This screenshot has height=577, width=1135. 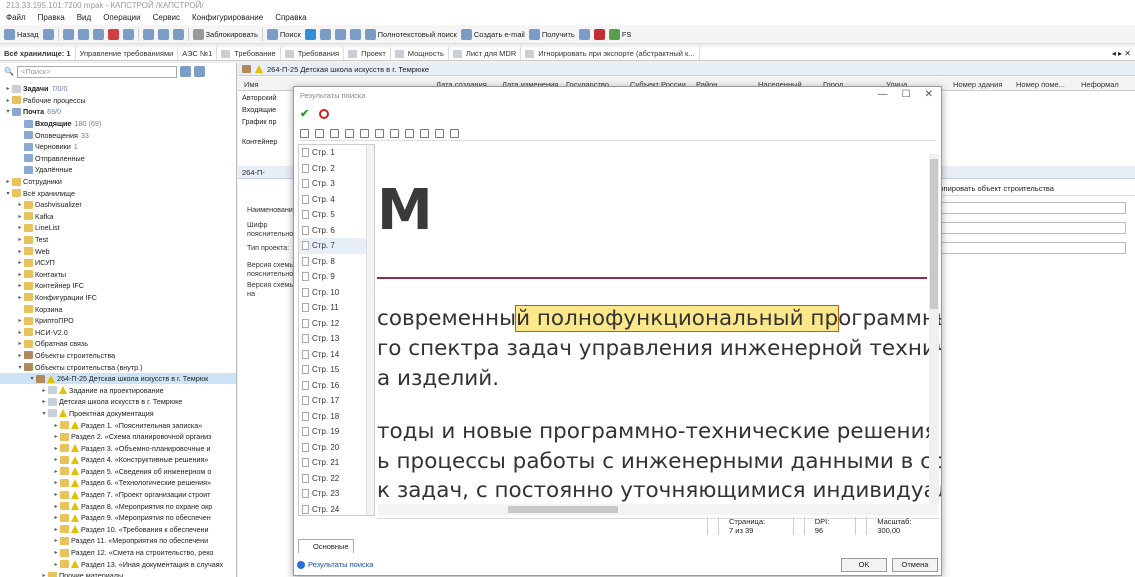 What do you see at coordinates (118, 159) in the screenshot?
I see `tree-item: Отправленные` at bounding box center [118, 159].